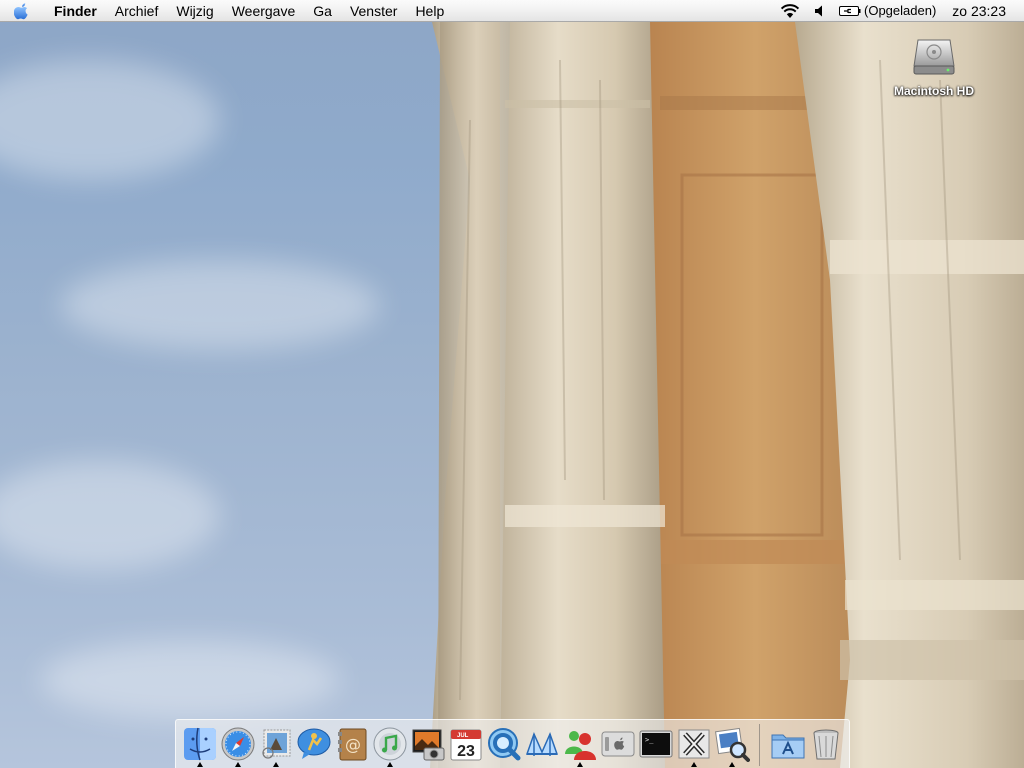  I want to click on address-book-icon: @, so click(352, 744).